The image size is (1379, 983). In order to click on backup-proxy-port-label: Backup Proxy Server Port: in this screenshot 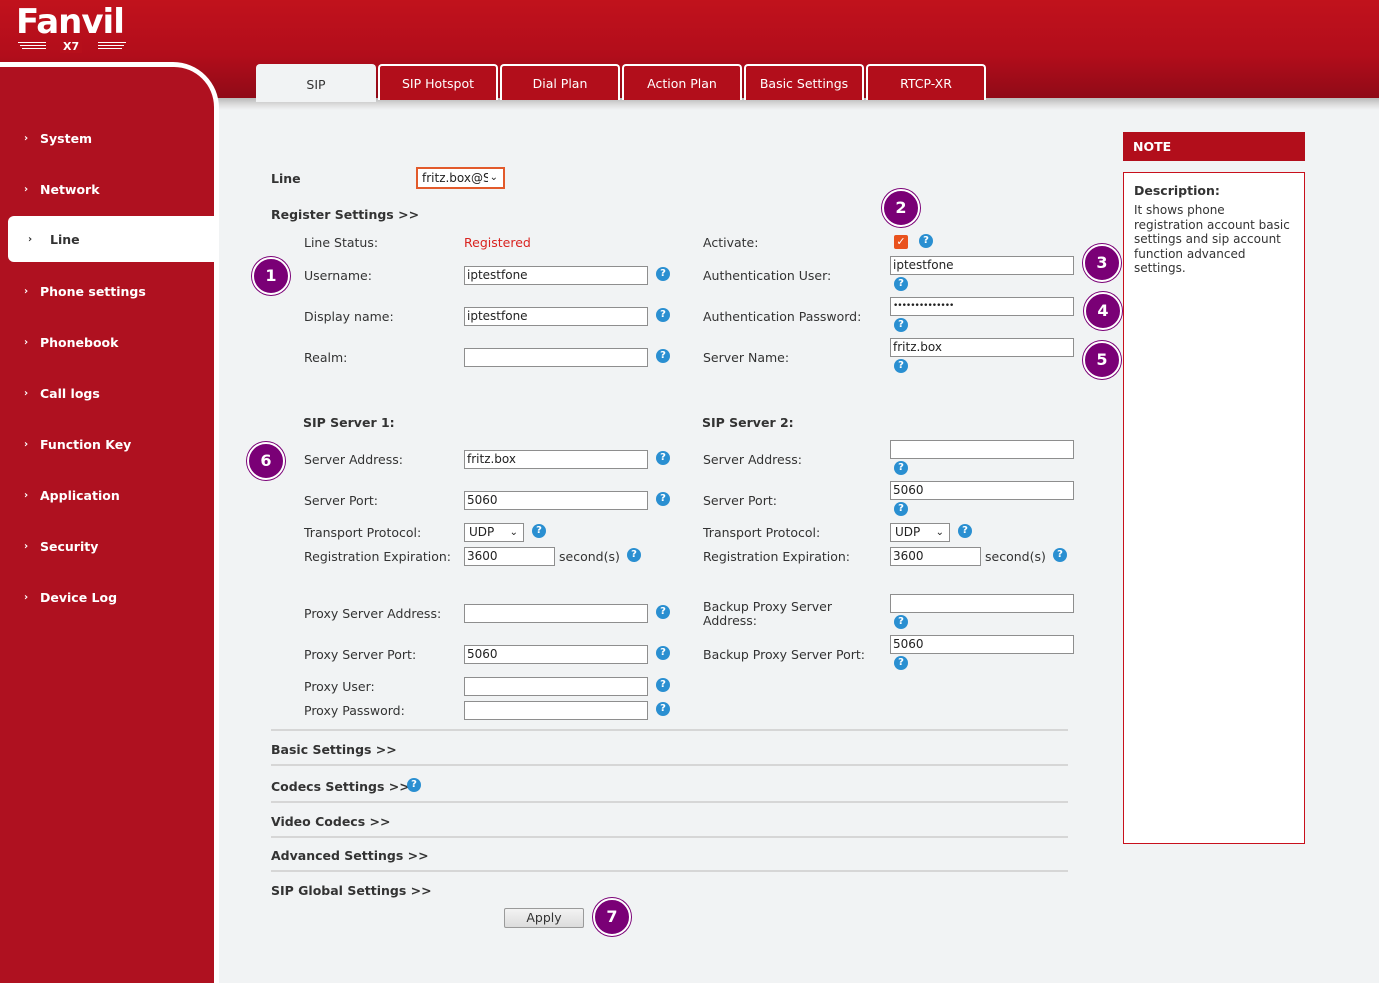, I will do `click(784, 654)`.